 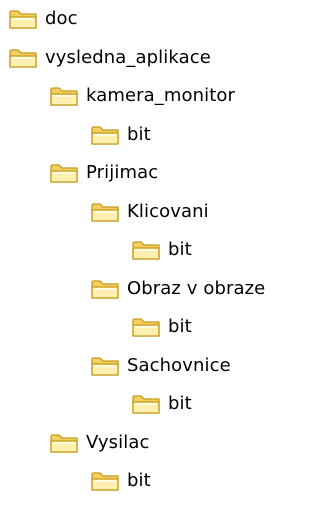 I want to click on tree-item-label: Prijimac, so click(x=122, y=172).